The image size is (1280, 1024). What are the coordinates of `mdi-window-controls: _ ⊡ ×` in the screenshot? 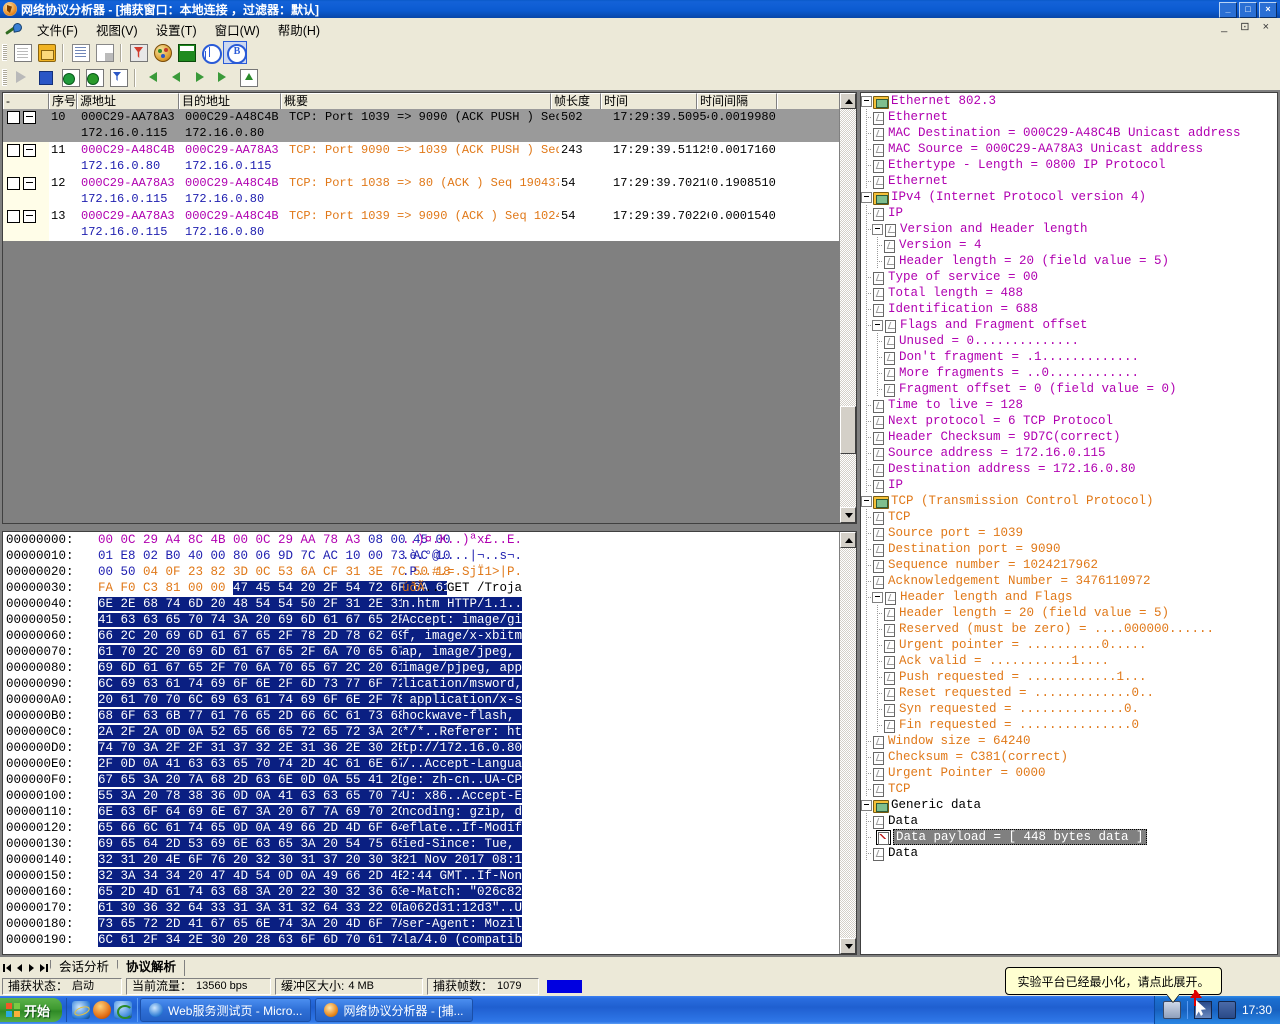 It's located at (1247, 26).